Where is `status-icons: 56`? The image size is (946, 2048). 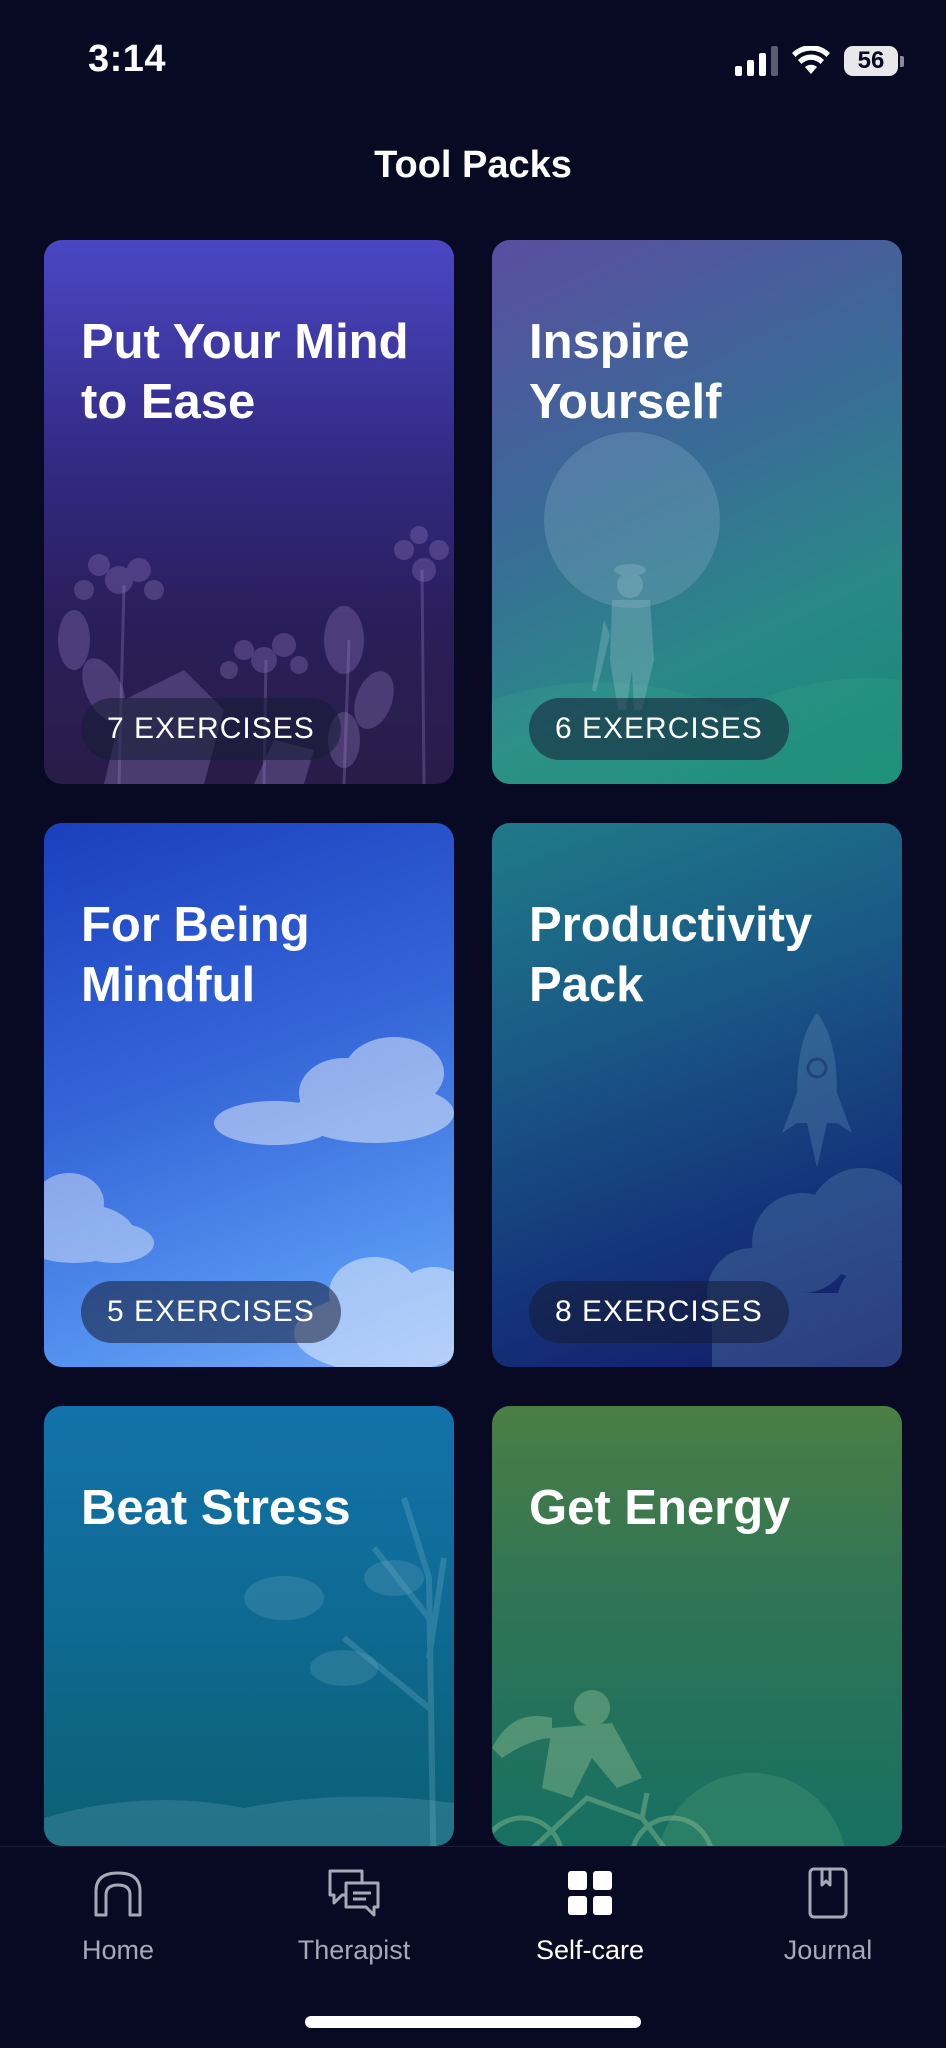
status-icons: 56 is located at coordinates (819, 61).